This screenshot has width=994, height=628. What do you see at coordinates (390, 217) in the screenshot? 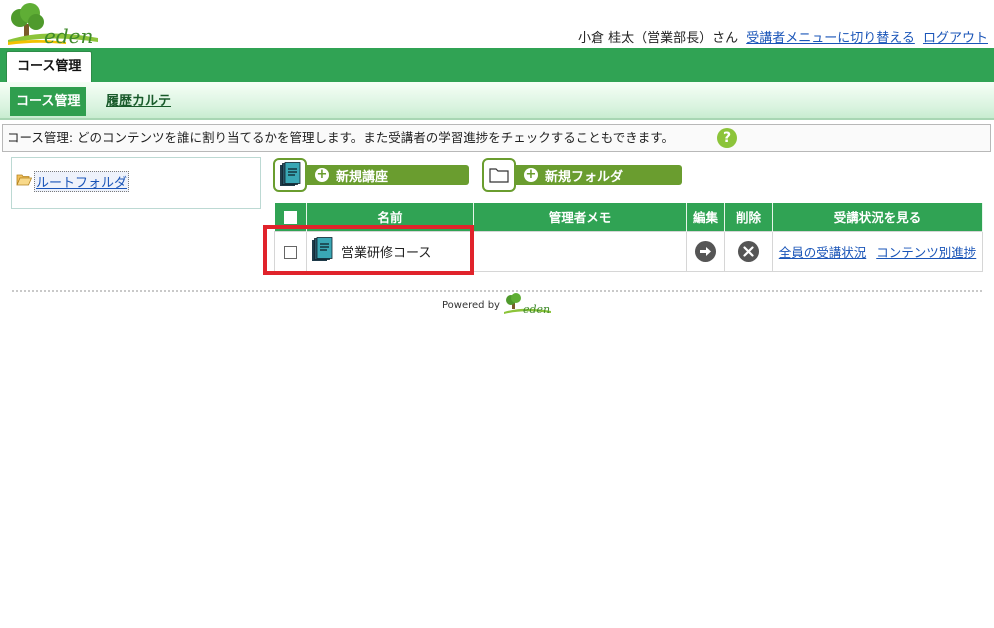
I see `header-name: 名前` at bounding box center [390, 217].